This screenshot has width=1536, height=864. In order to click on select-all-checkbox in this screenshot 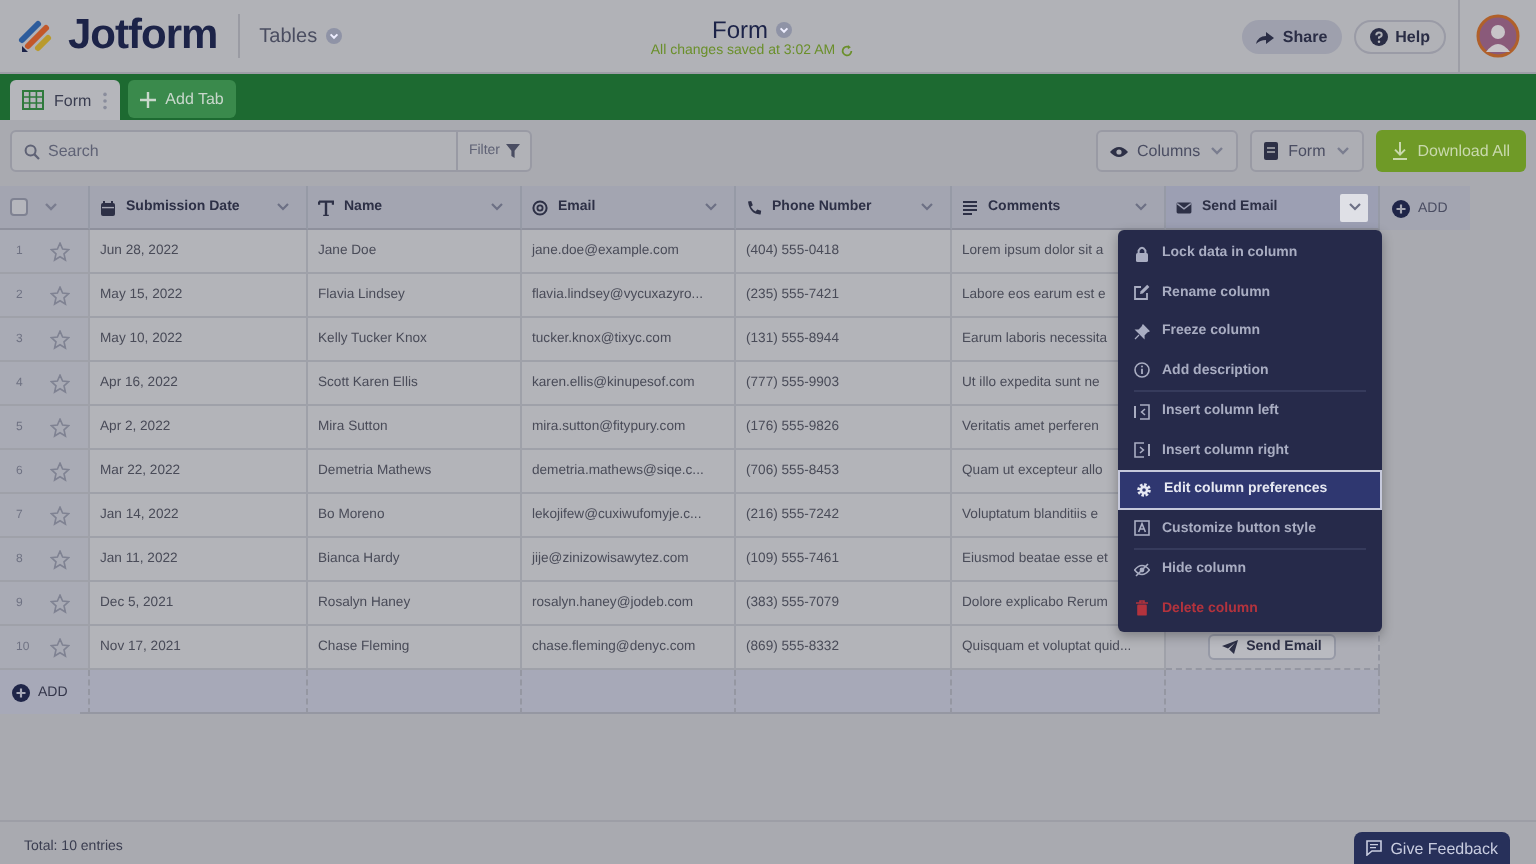, I will do `click(19, 207)`.